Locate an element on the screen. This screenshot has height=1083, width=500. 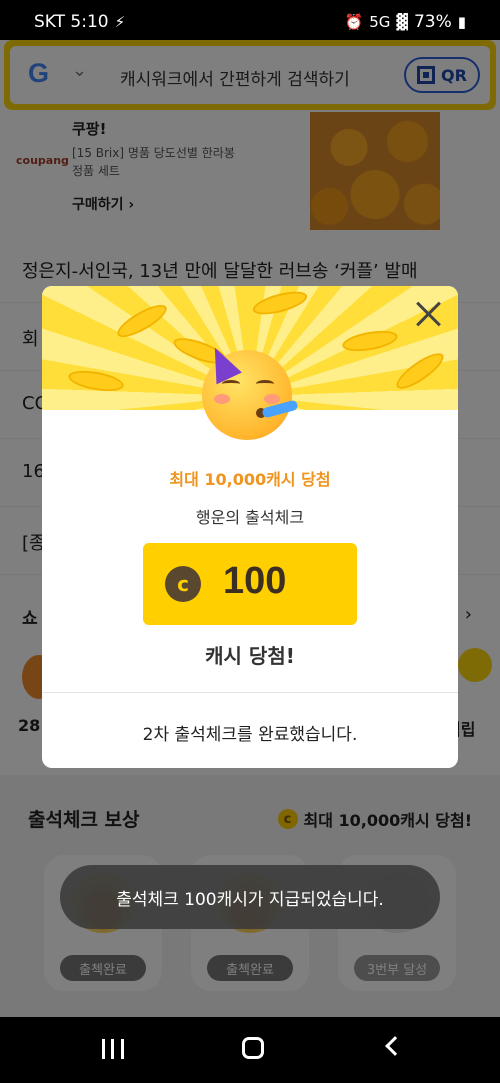
network-type: 5G is located at coordinates (380, 22).